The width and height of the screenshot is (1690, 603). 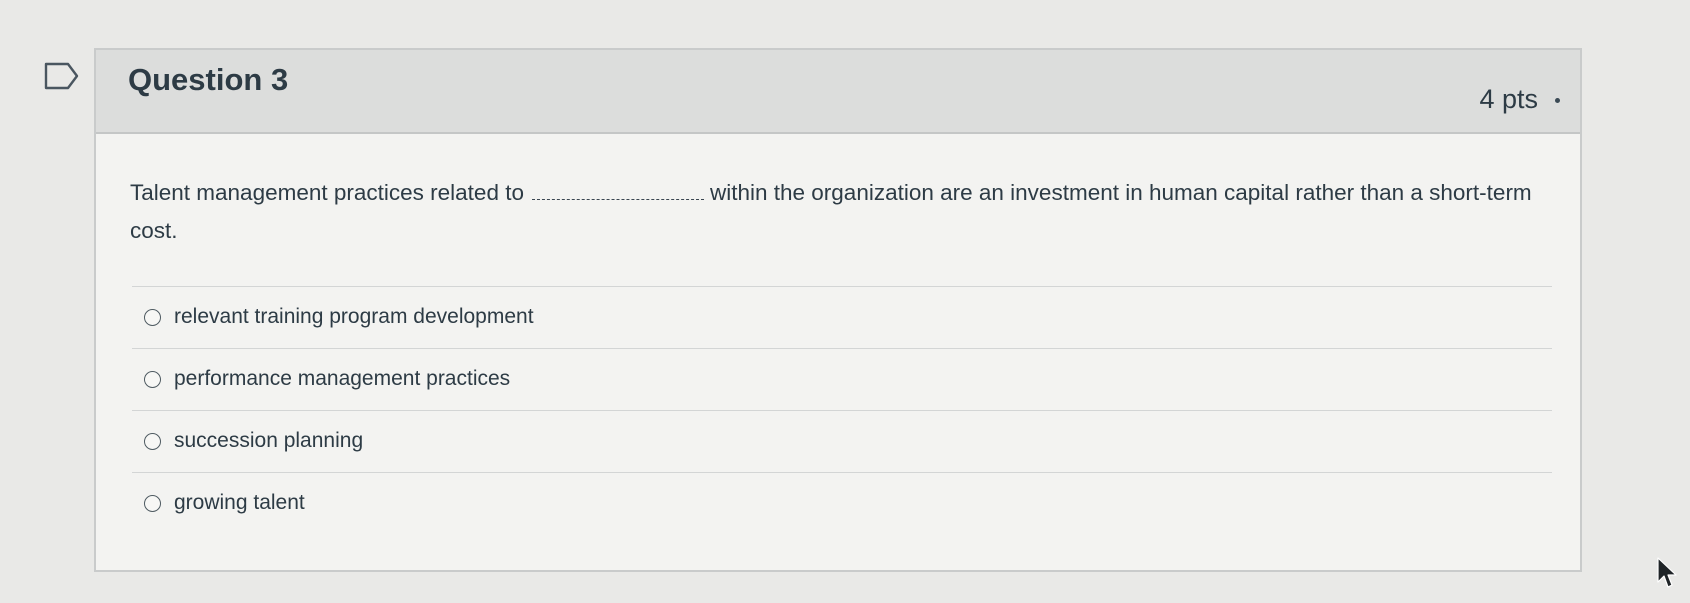 What do you see at coordinates (208, 79) in the screenshot?
I see `question-title: Question 3` at bounding box center [208, 79].